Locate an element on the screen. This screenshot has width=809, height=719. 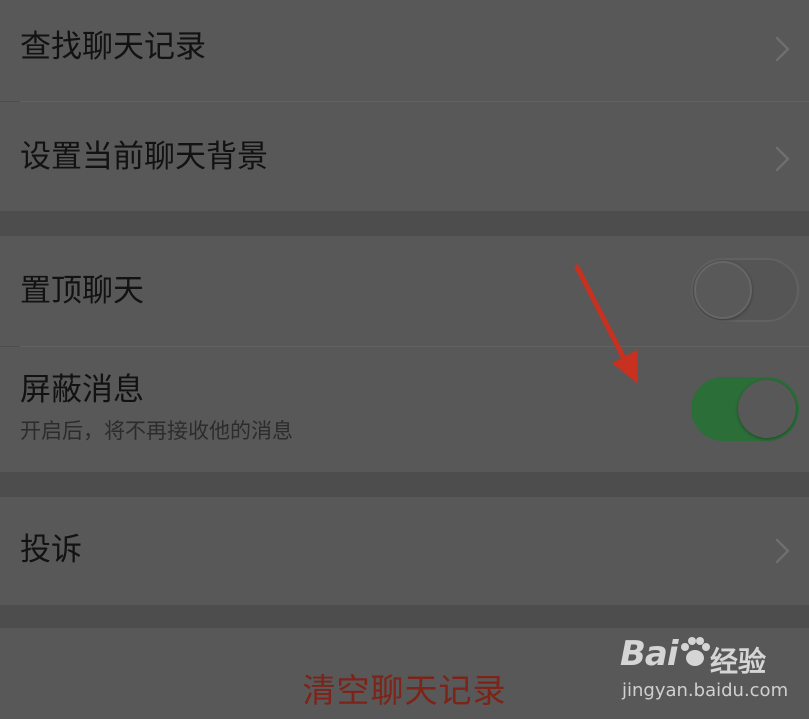
watermark-url: jingyan.baidu.com is located at coordinates (705, 690).